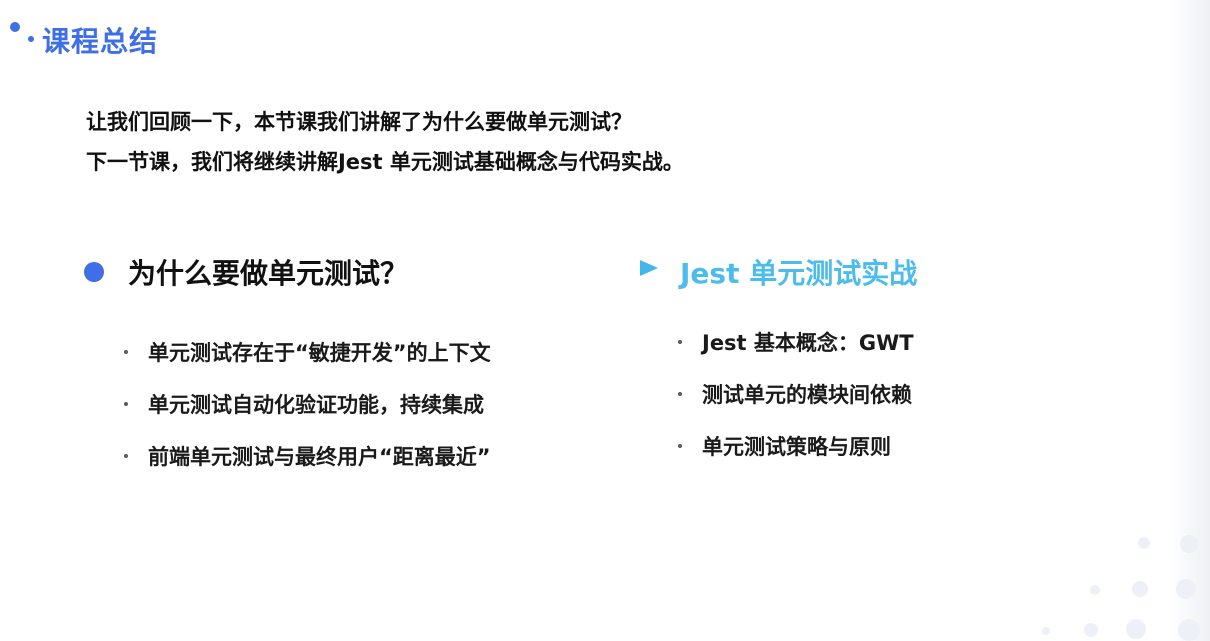  I want to click on list-item-text: Jest 基本概念：GWT, so click(808, 343).